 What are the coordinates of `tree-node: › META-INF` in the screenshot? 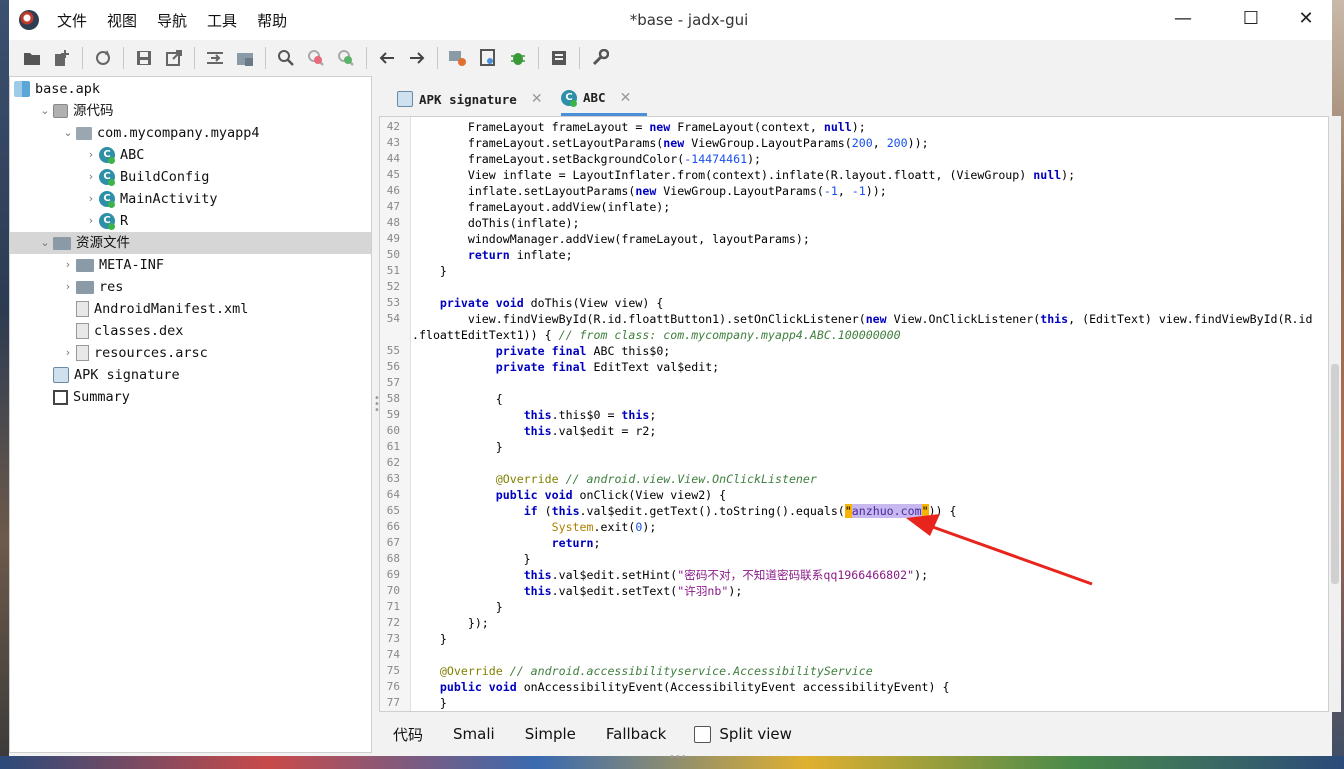 It's located at (190, 265).